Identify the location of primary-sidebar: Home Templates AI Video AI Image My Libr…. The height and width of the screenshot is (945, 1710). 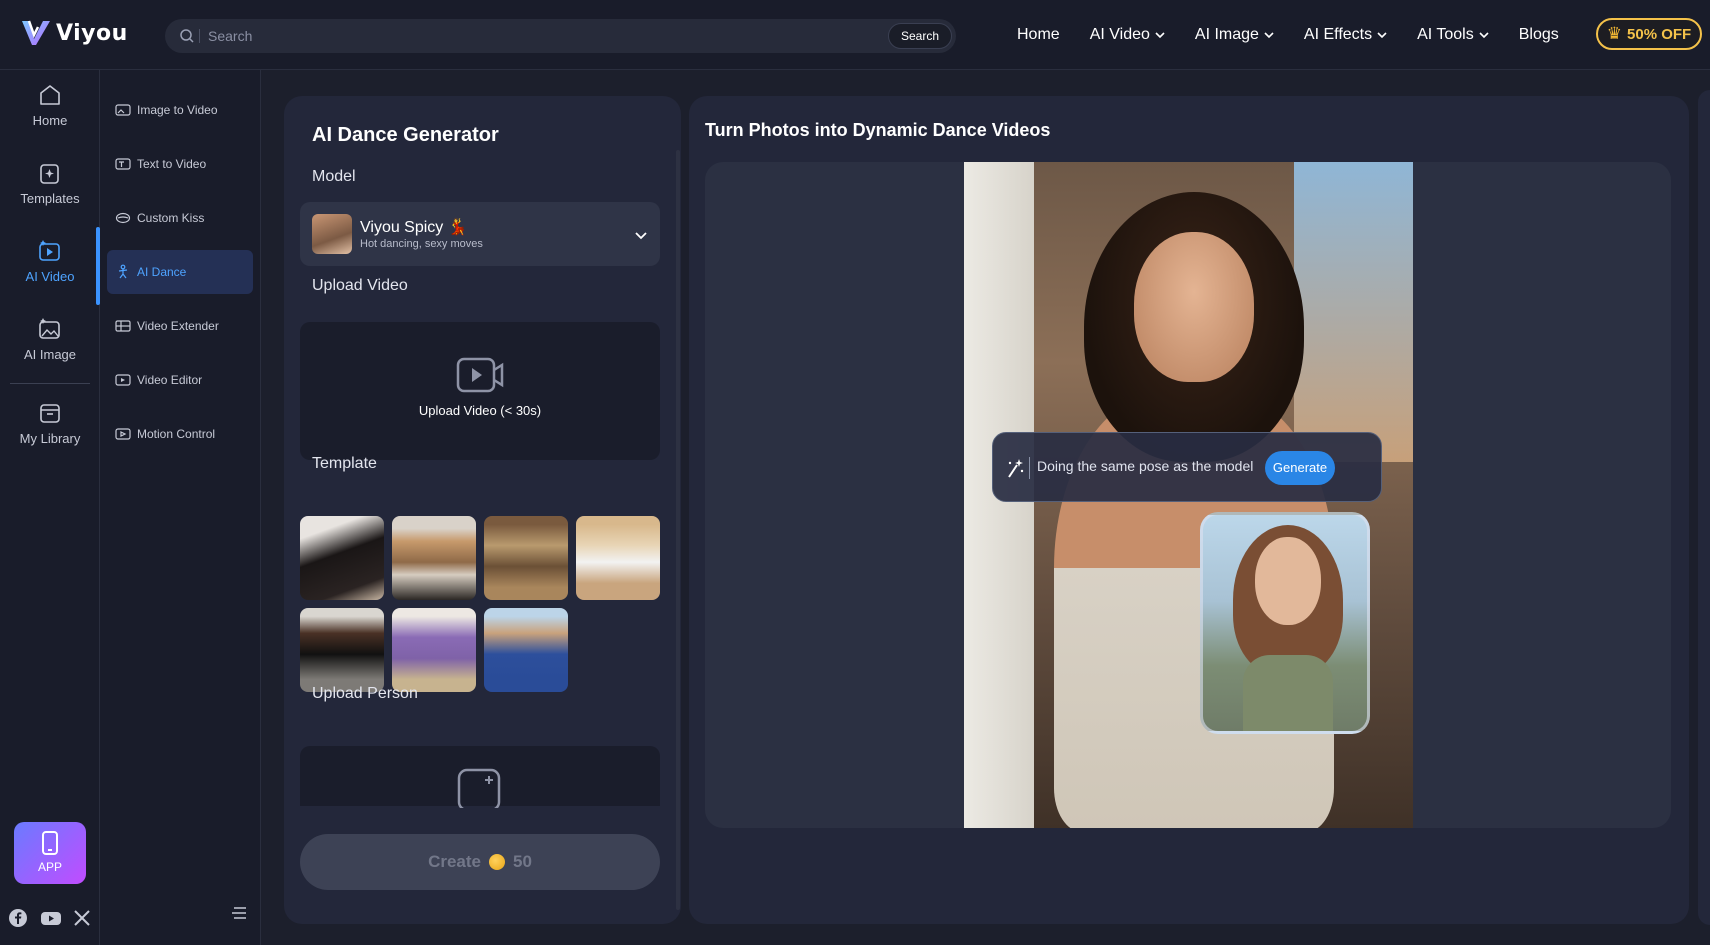
(50, 507).